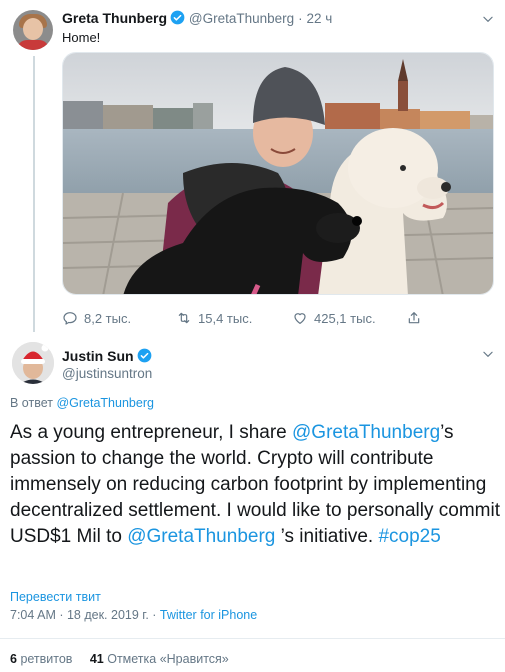  I want to click on like-count: 425,1 тыс., so click(345, 318).